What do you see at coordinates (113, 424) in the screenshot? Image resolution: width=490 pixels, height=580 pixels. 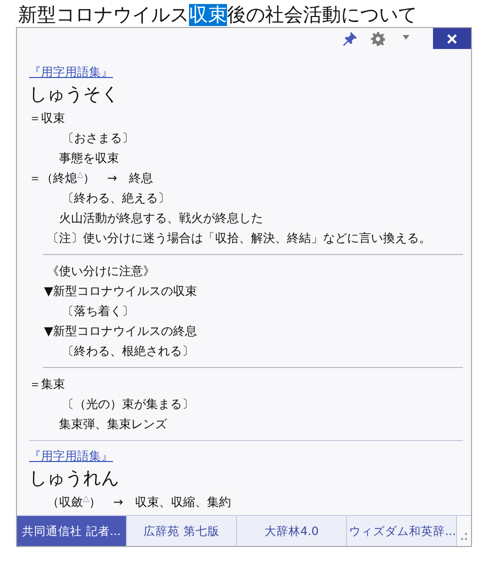 I see `usage-example: 集束弾、集束レンズ` at bounding box center [113, 424].